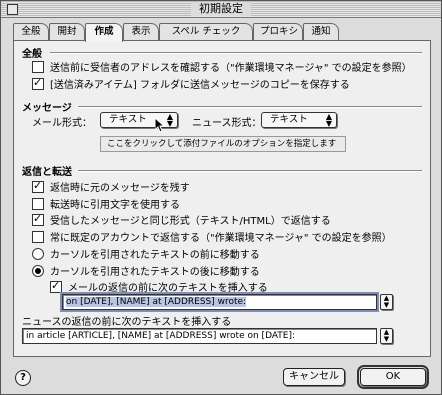 The height and width of the screenshot is (395, 442). Describe the element at coordinates (156, 302) in the screenshot. I see `mail-reply-header-text: on [DATE], [NAME] at [ADDRESS] wrote:` at that location.